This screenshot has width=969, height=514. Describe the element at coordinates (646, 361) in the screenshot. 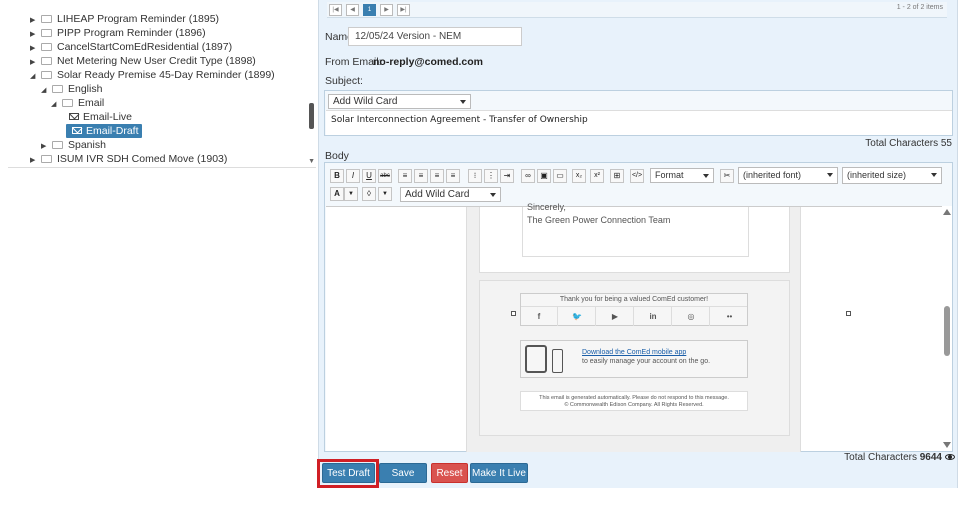

I see `mobile-app-subtext: to easily manage your account on the go.` at that location.